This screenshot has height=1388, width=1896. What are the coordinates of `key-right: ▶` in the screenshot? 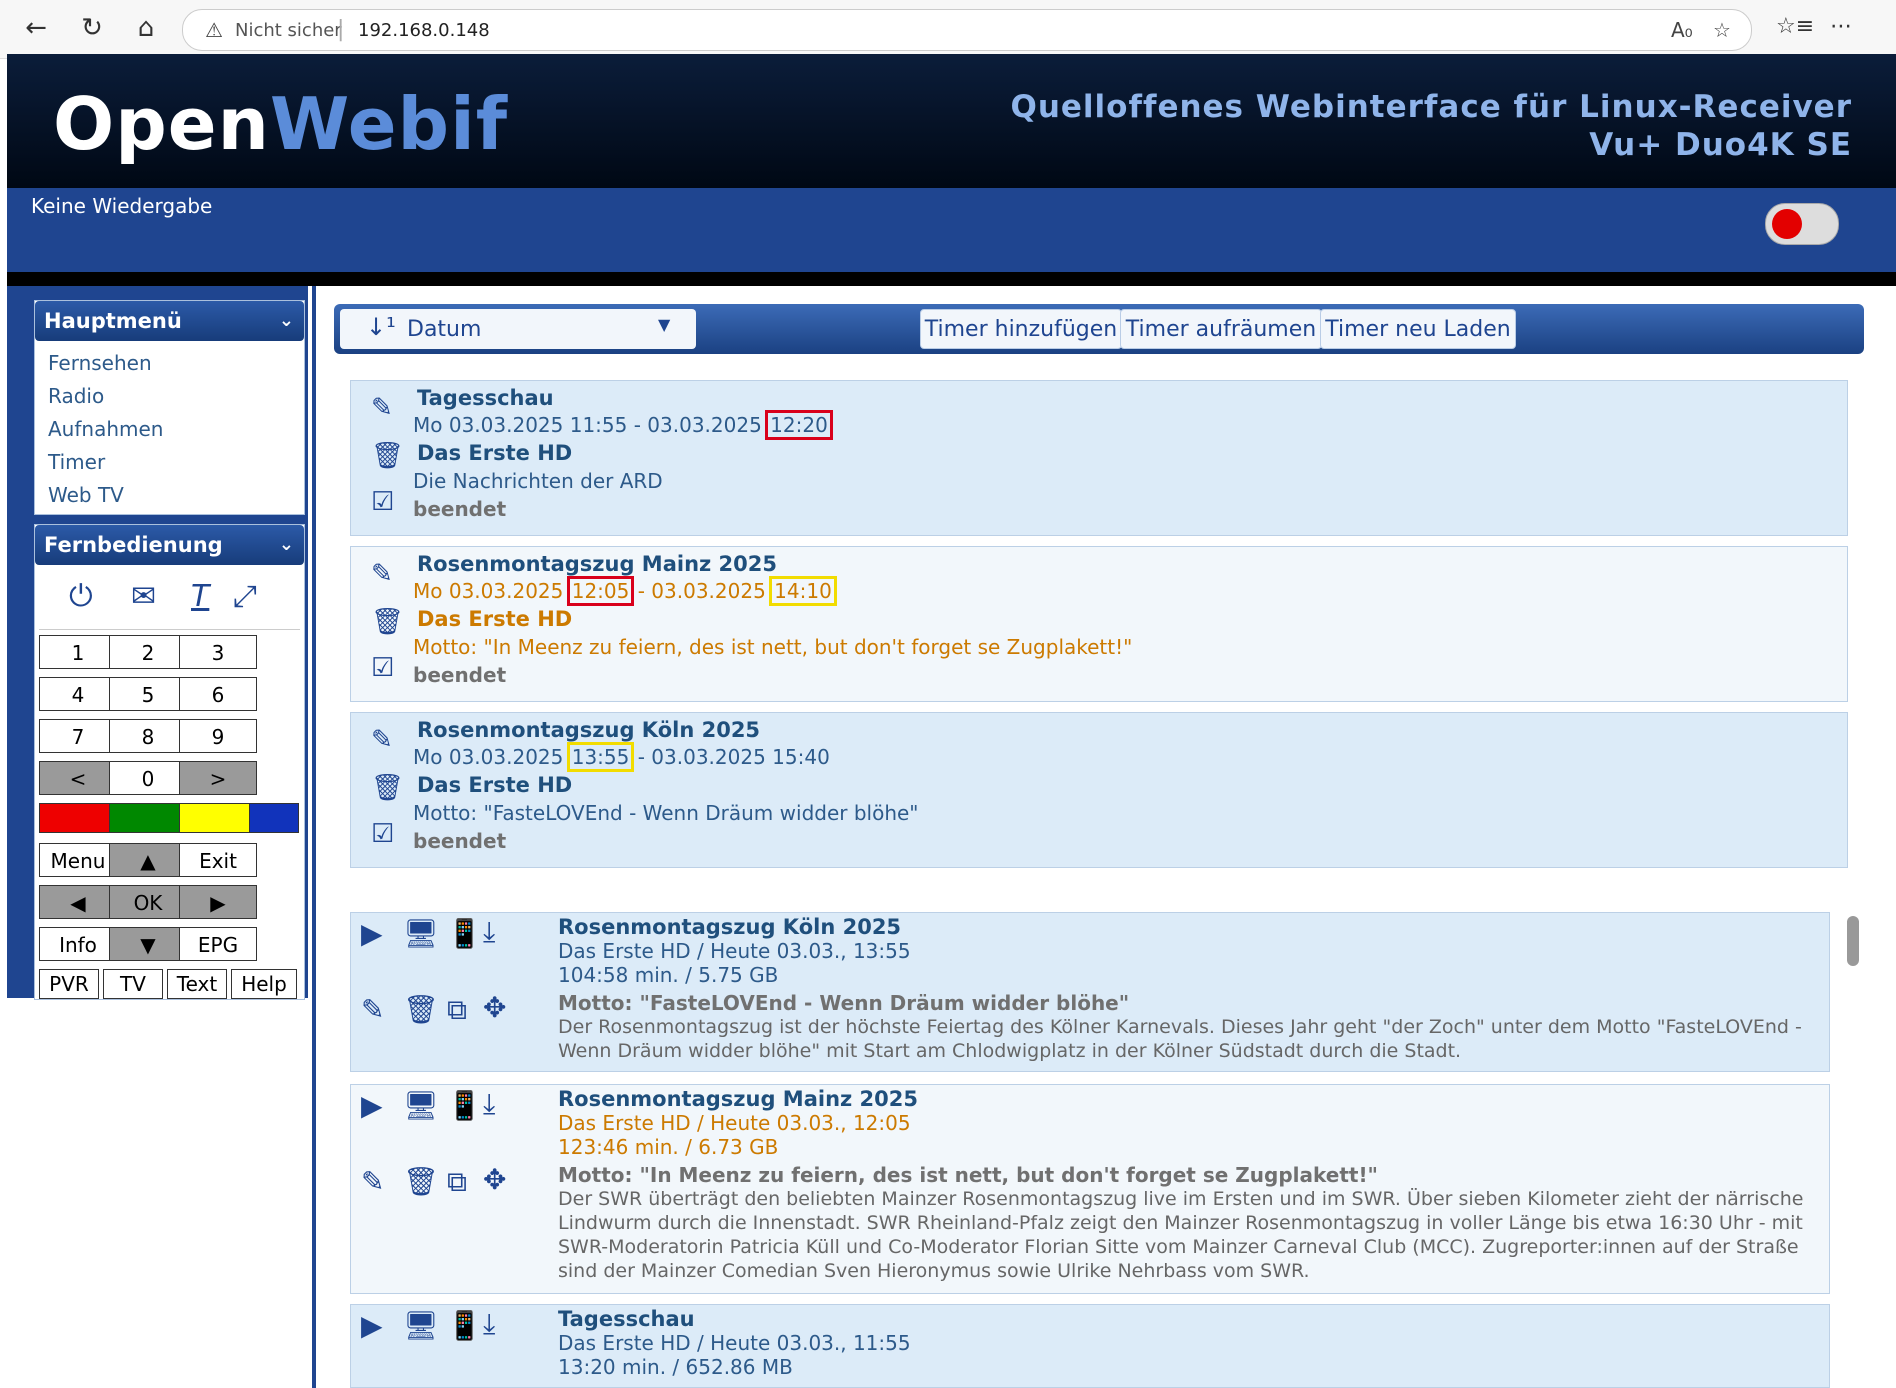 It's located at (218, 902).